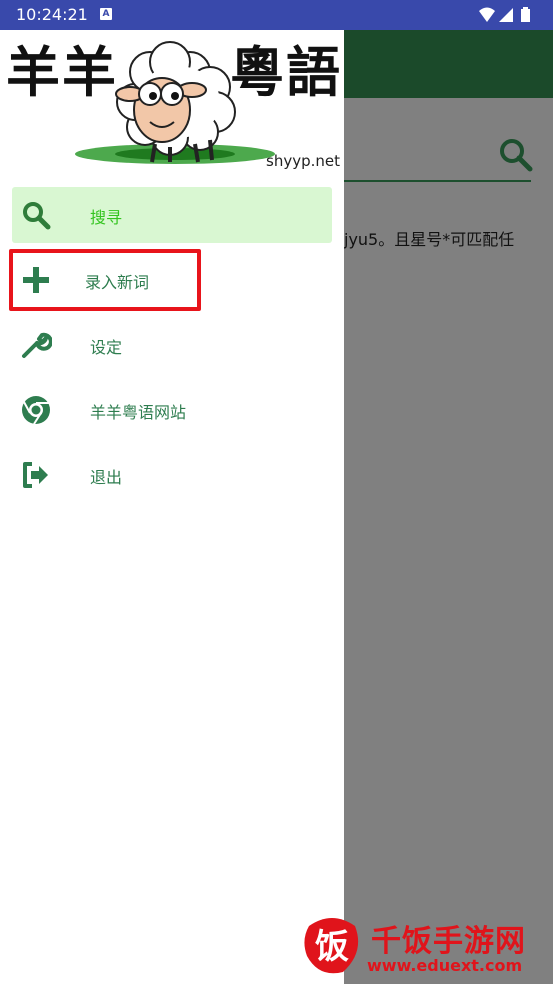 The image size is (553, 984). I want to click on watermark: 饭 千饭手游网 www.eduext.com, so click(419, 946).